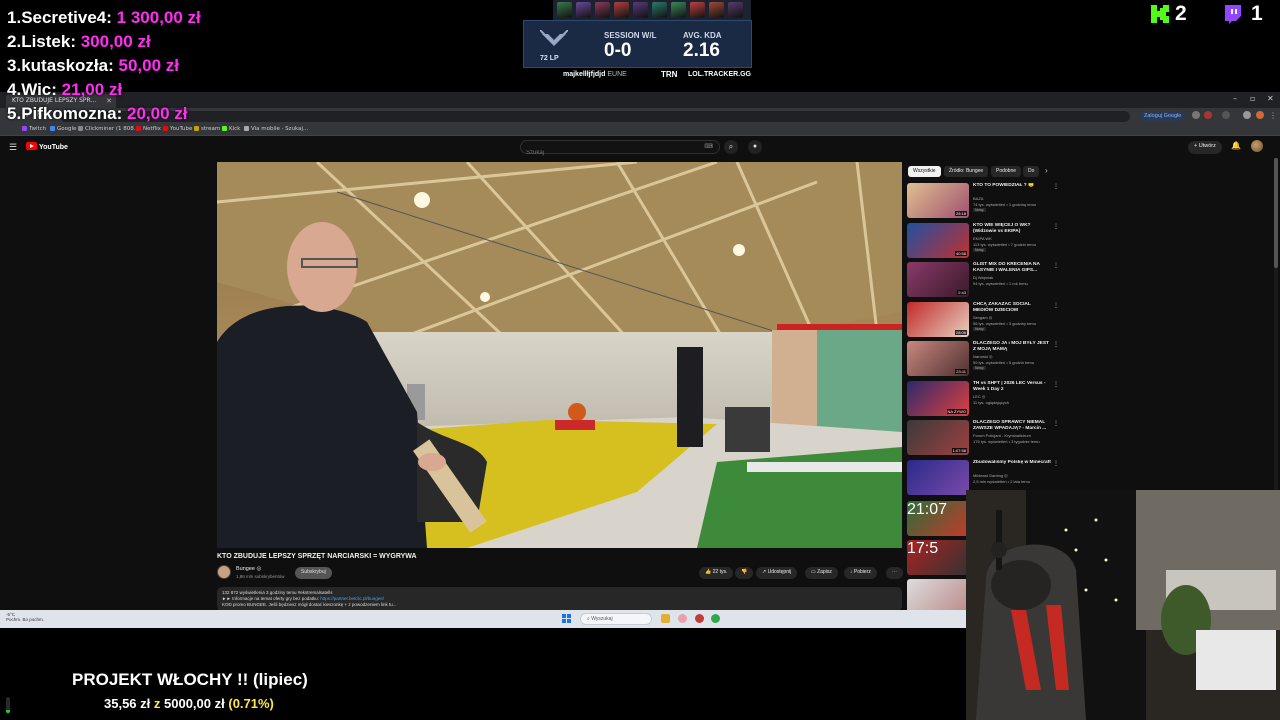 This screenshot has height=720, width=1280. Describe the element at coordinates (821, 573) in the screenshot. I see `save-button: ▭ Zapisz` at that location.